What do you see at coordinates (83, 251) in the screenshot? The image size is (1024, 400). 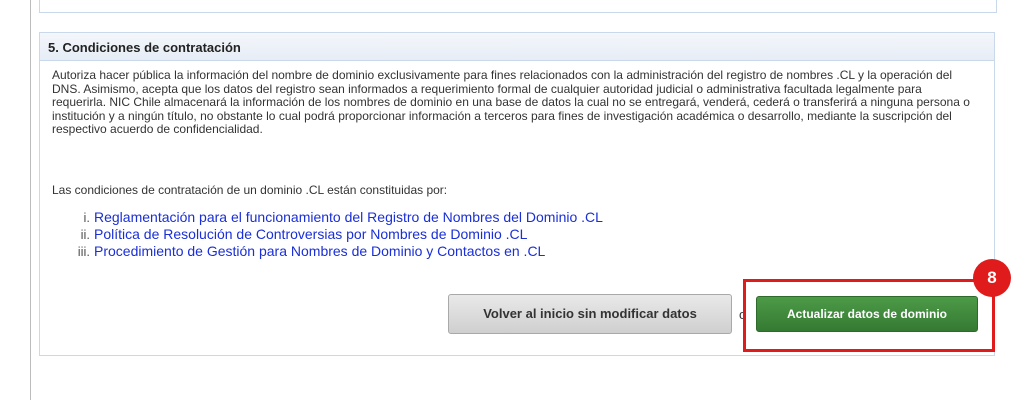 I see `list-number: iii.` at bounding box center [83, 251].